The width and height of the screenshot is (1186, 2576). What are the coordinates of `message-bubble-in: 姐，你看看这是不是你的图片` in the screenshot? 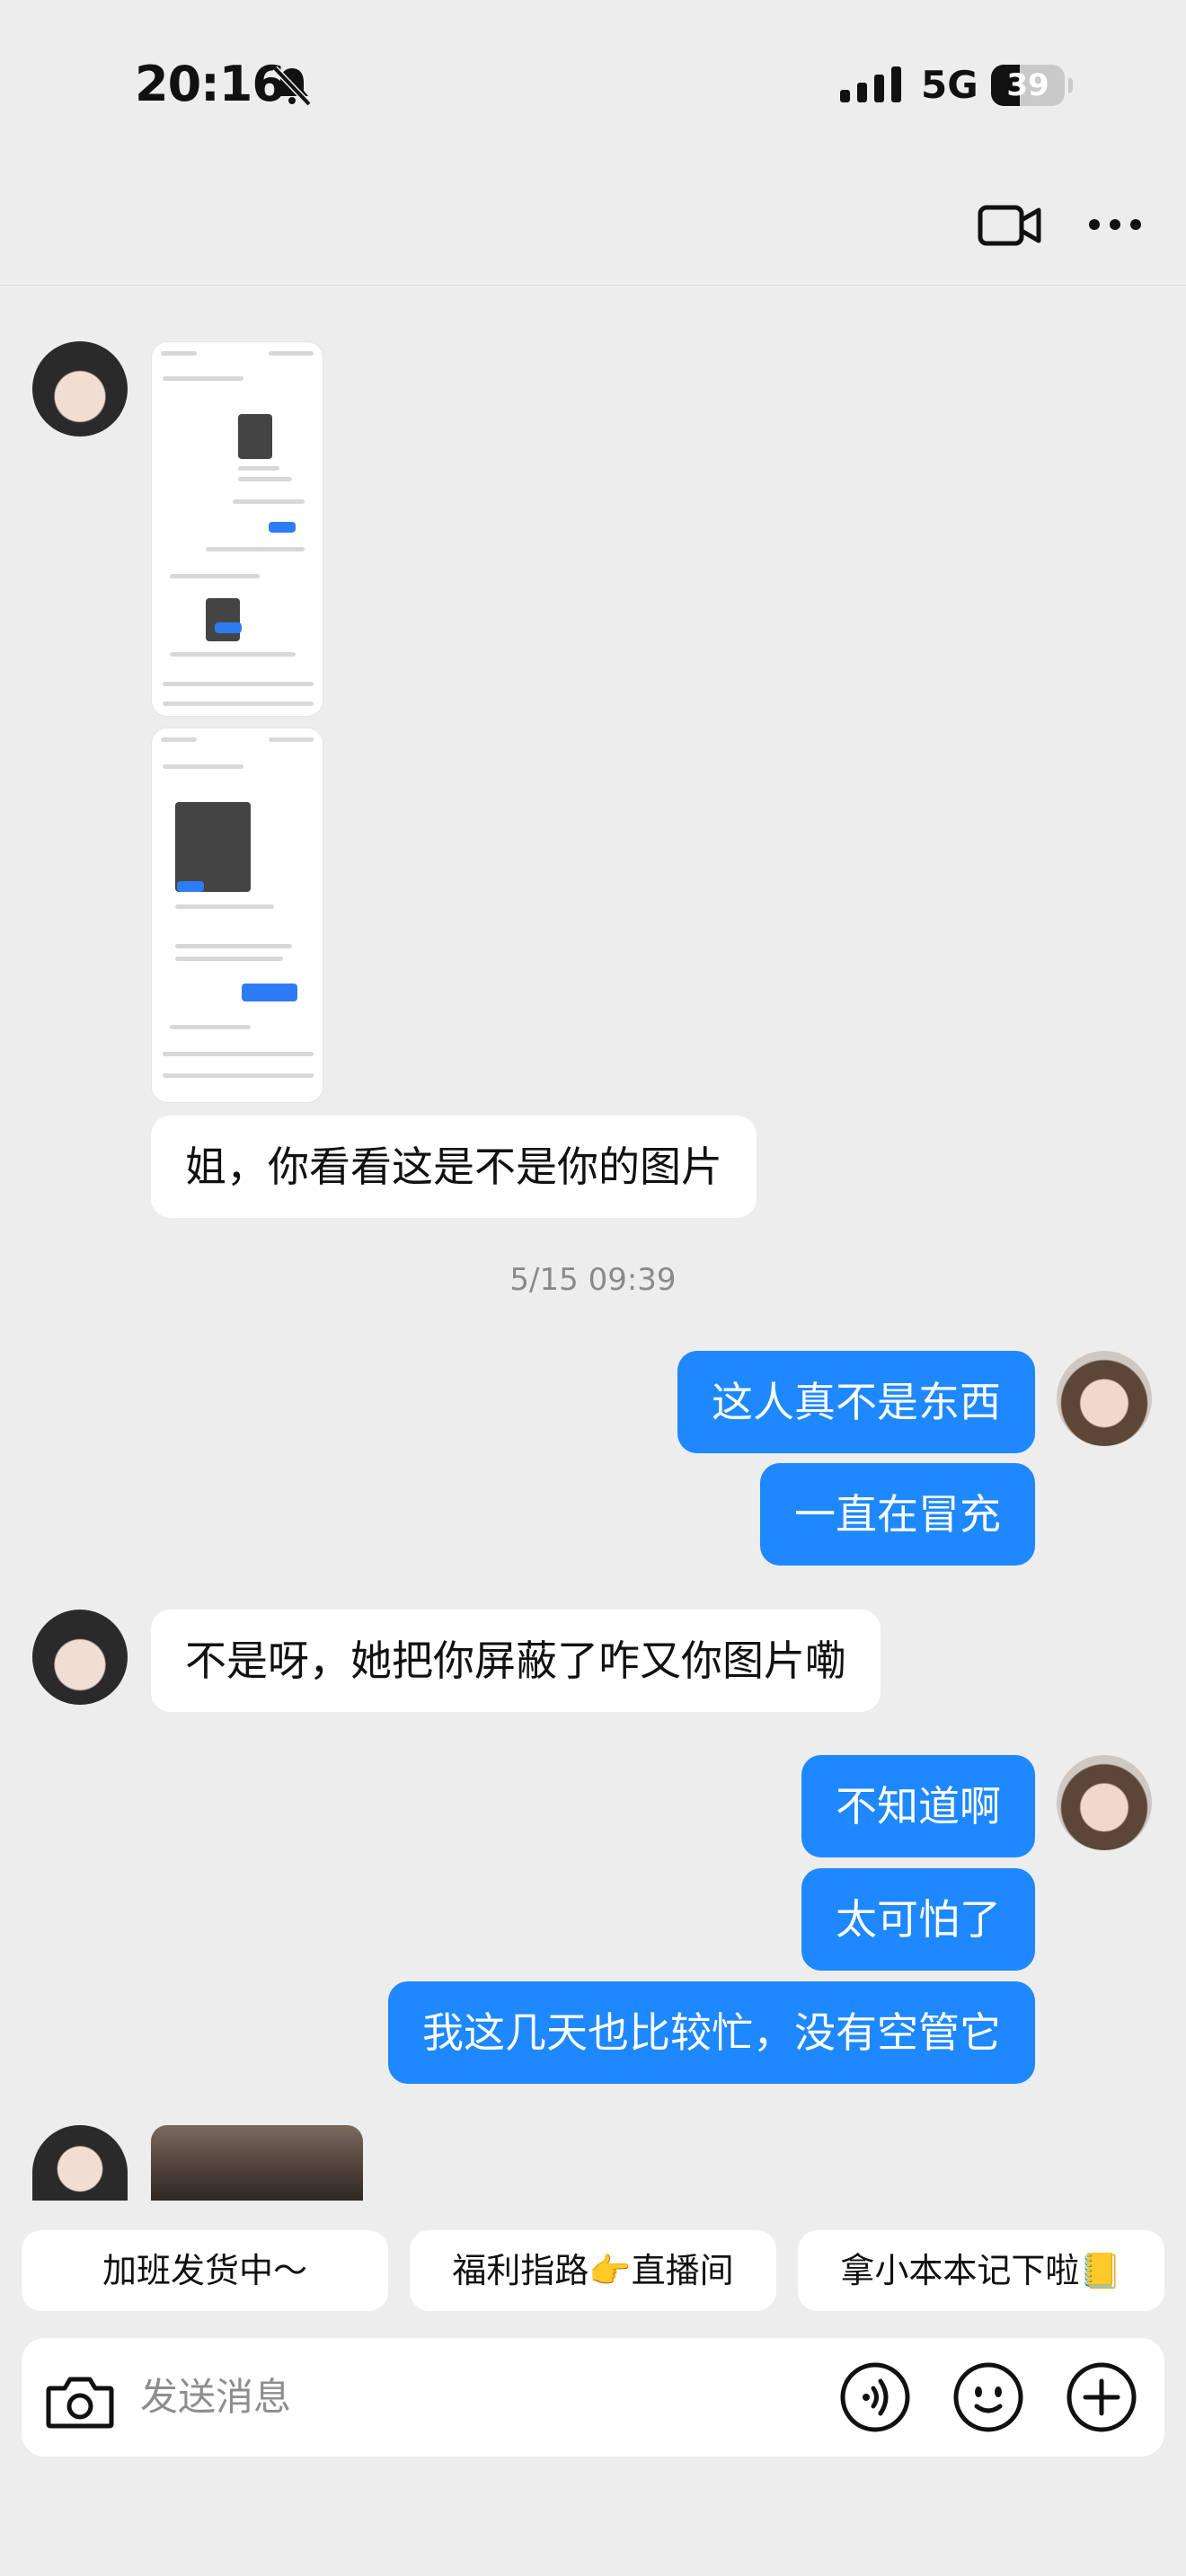 It's located at (454, 1167).